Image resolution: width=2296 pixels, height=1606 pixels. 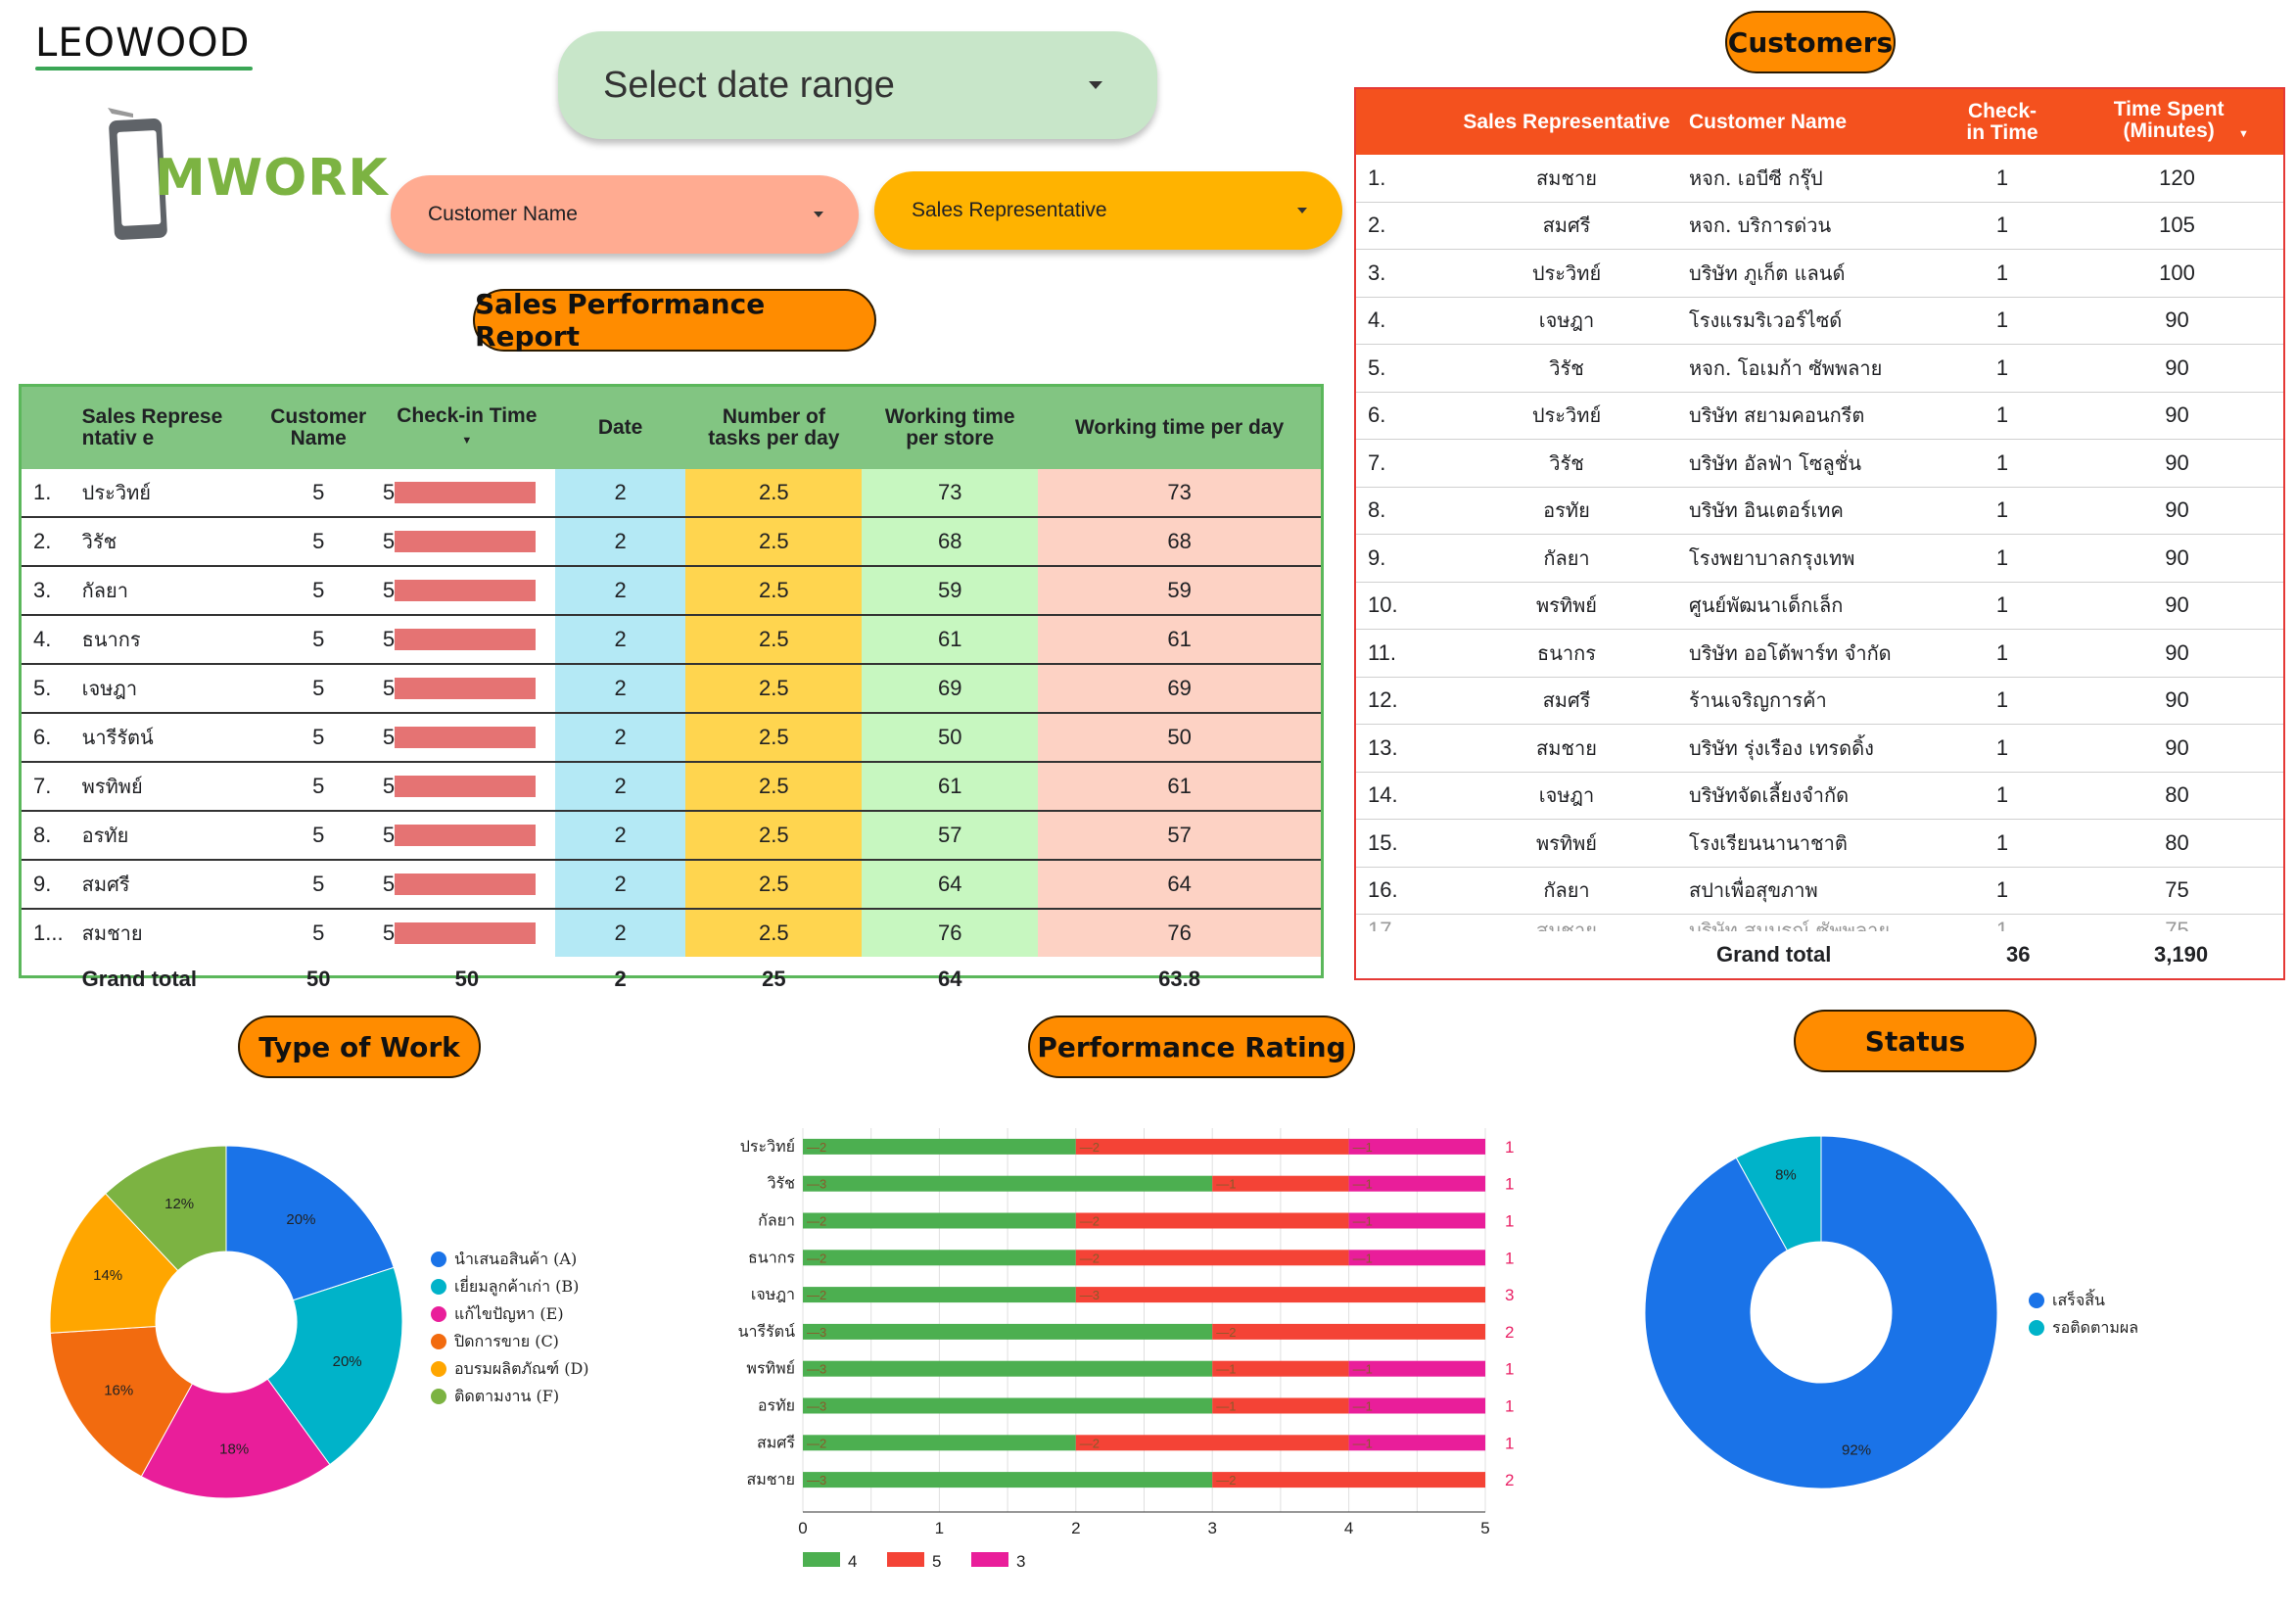 I want to click on legend-label: 5, so click(x=936, y=1559).